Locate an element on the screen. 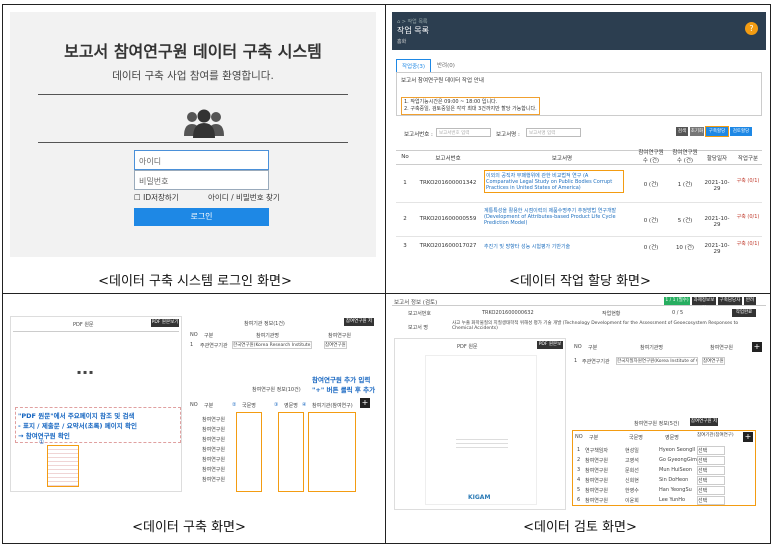 This screenshot has width=775, height=546. notice-line: 1. 작업기능시간은 09:00 ~ 18:00 입니다. is located at coordinates (451, 102).